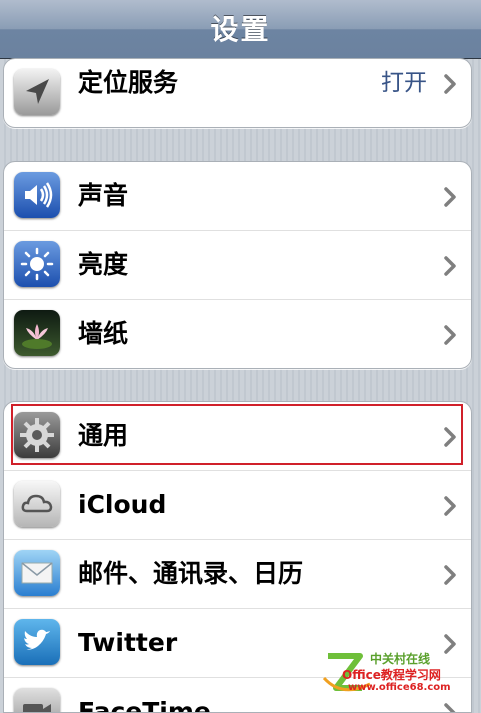 The width and height of the screenshot is (481, 713). Describe the element at coordinates (37, 92) in the screenshot. I see `location-arrow-icon` at that location.